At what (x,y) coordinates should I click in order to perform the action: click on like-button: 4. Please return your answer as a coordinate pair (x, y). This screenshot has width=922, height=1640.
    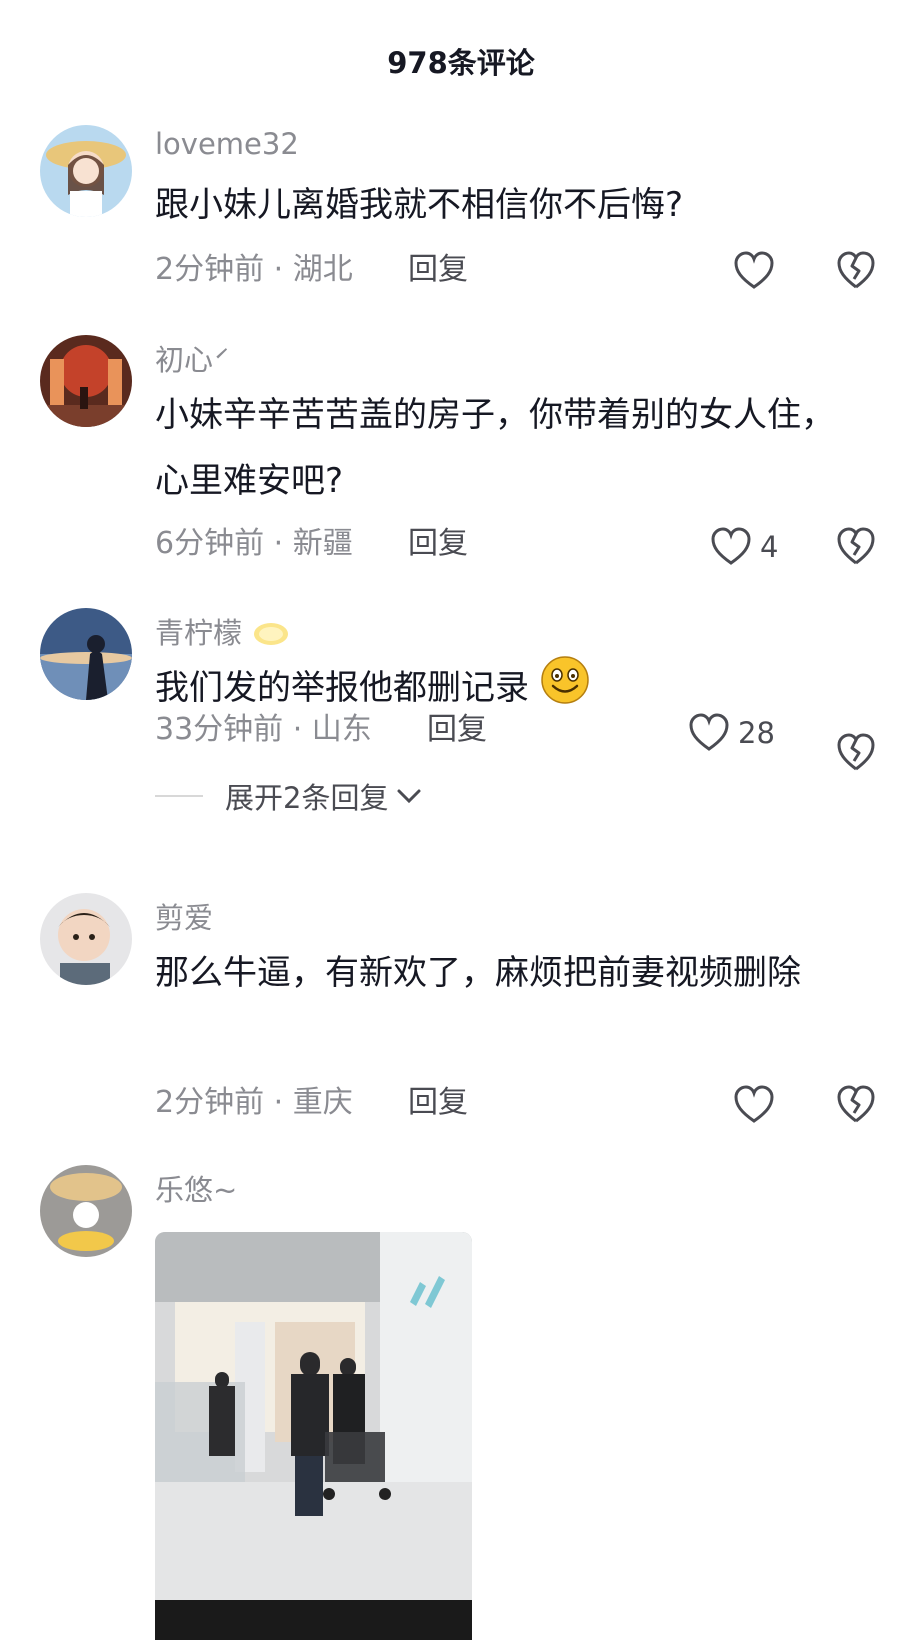
    Looking at the image, I should click on (744, 547).